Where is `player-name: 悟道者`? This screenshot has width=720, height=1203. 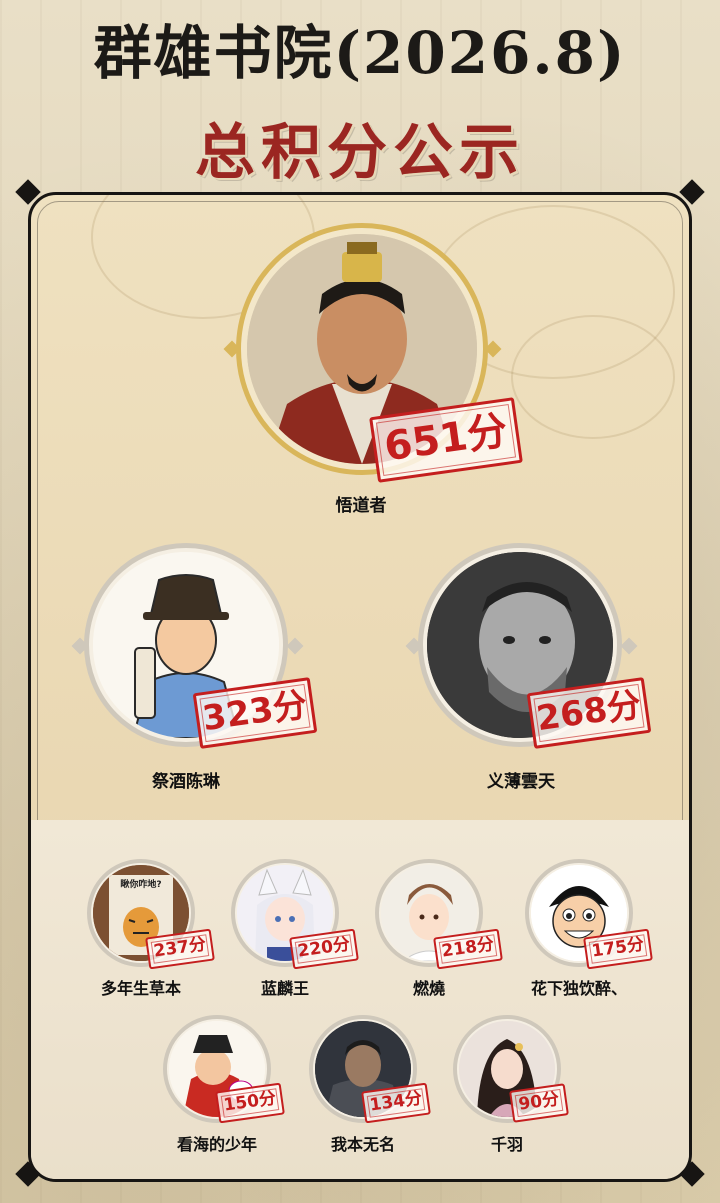 player-name: 悟道者 is located at coordinates (361, 506).